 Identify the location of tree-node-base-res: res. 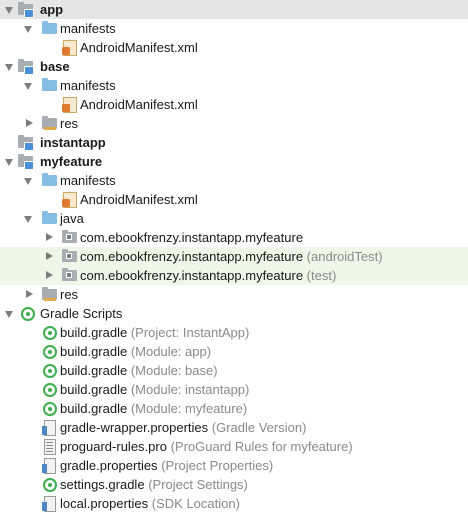
(234, 123).